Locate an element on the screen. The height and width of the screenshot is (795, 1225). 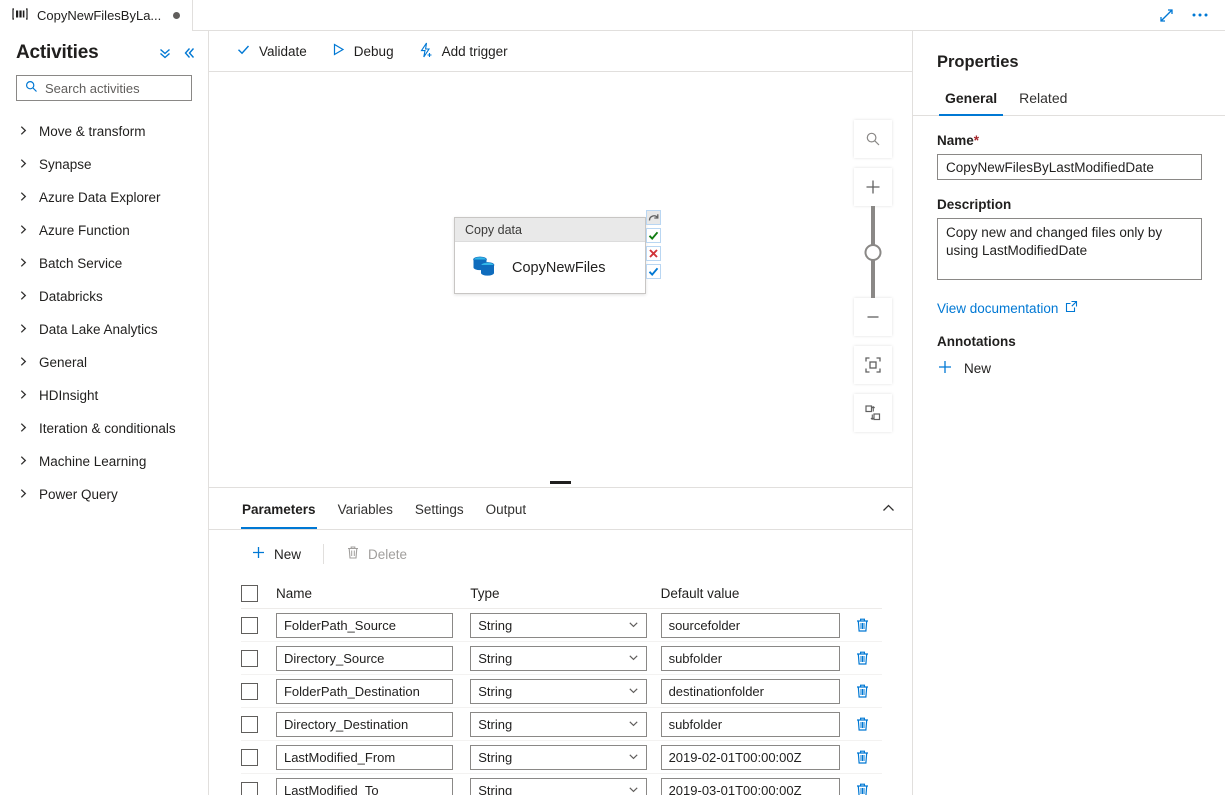
skip-port is located at coordinates (653, 217).